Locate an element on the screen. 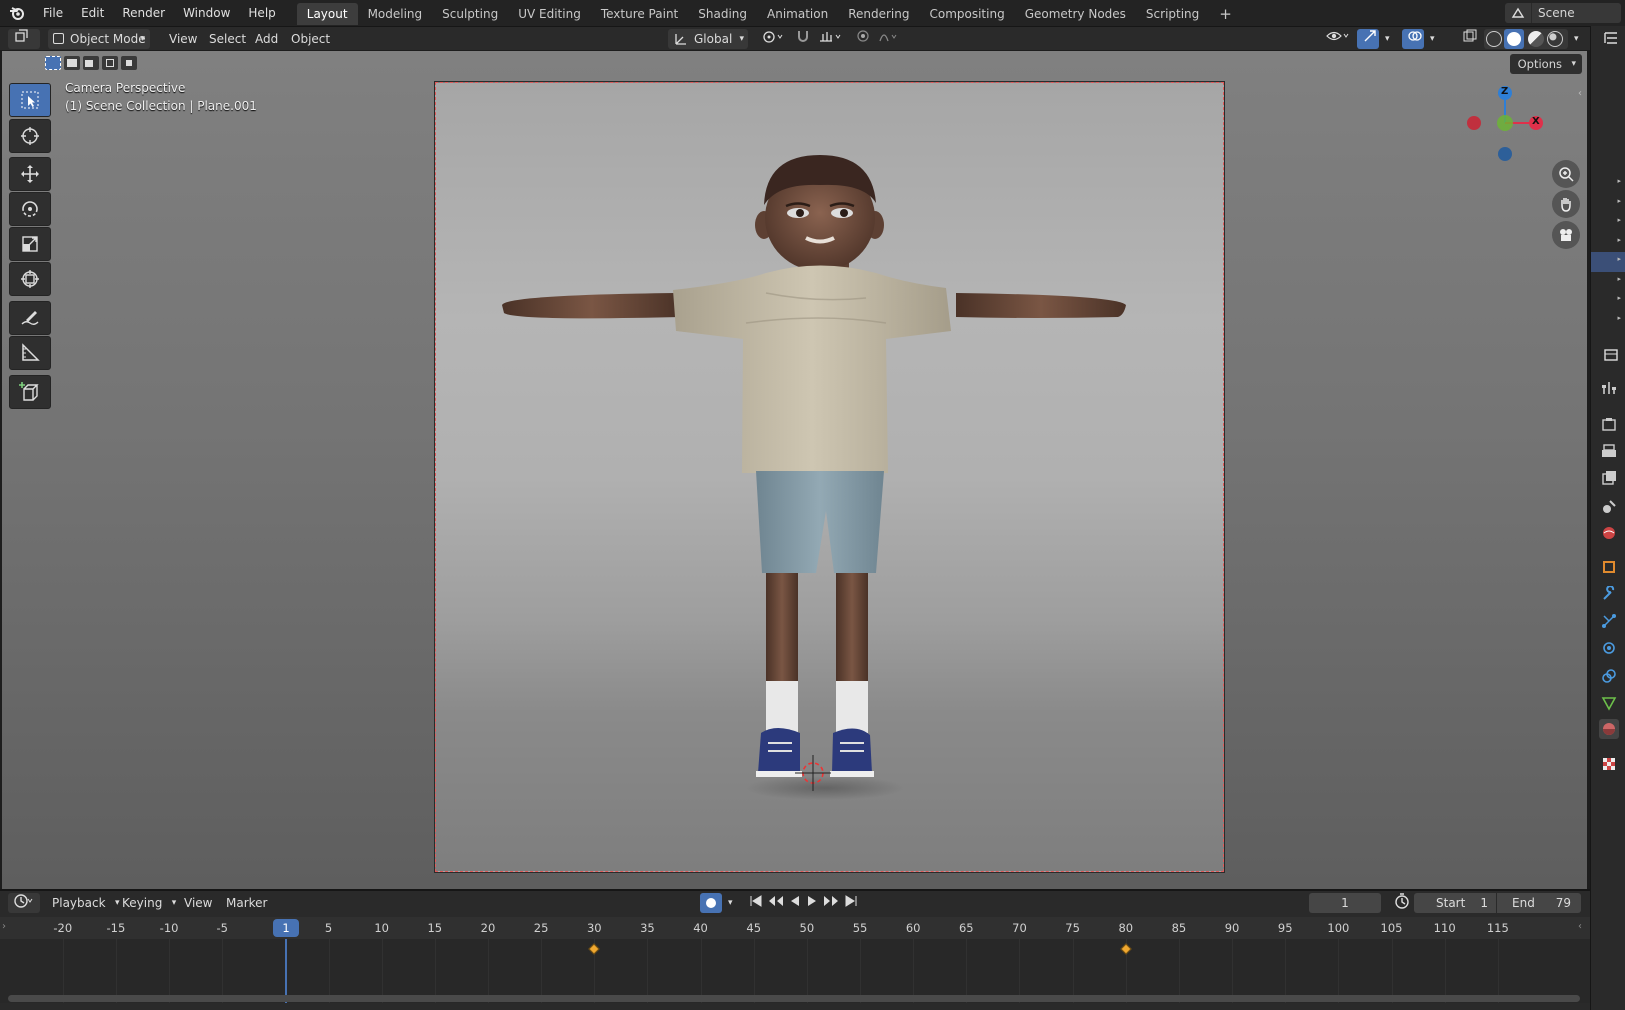 The image size is (1625, 1010). start-frame-field: Start 1 is located at coordinates (1455, 903).